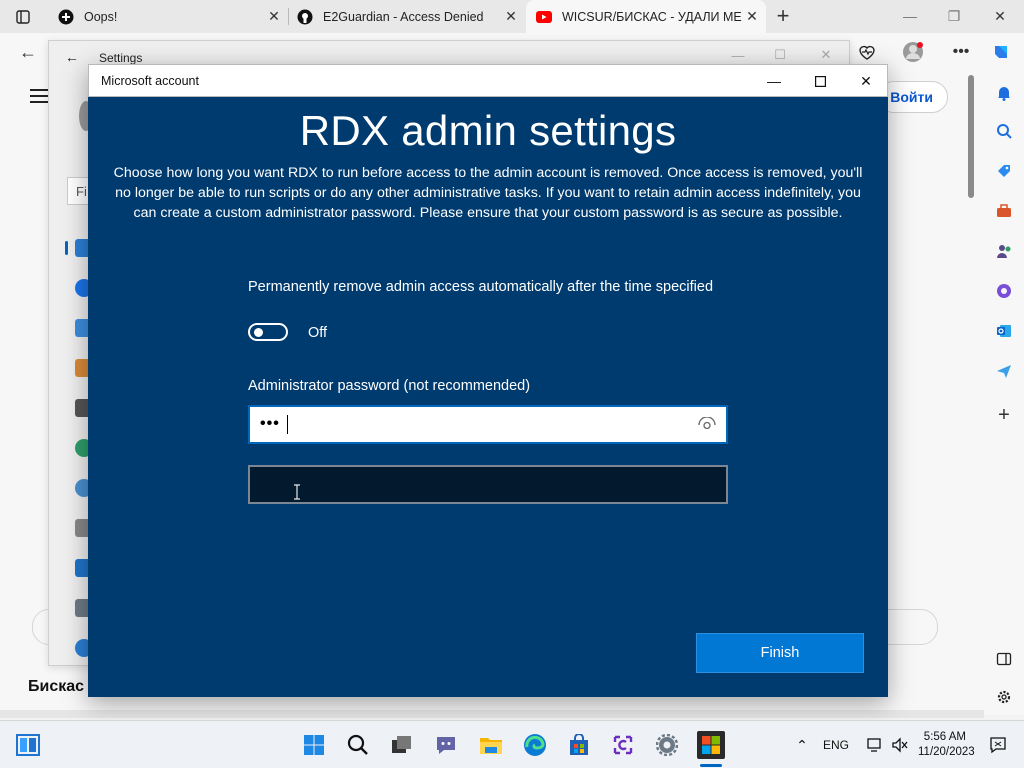  I want to click on taskbar: ⌃ ENG 5:56 AM 11/20/2023, so click(512, 744).